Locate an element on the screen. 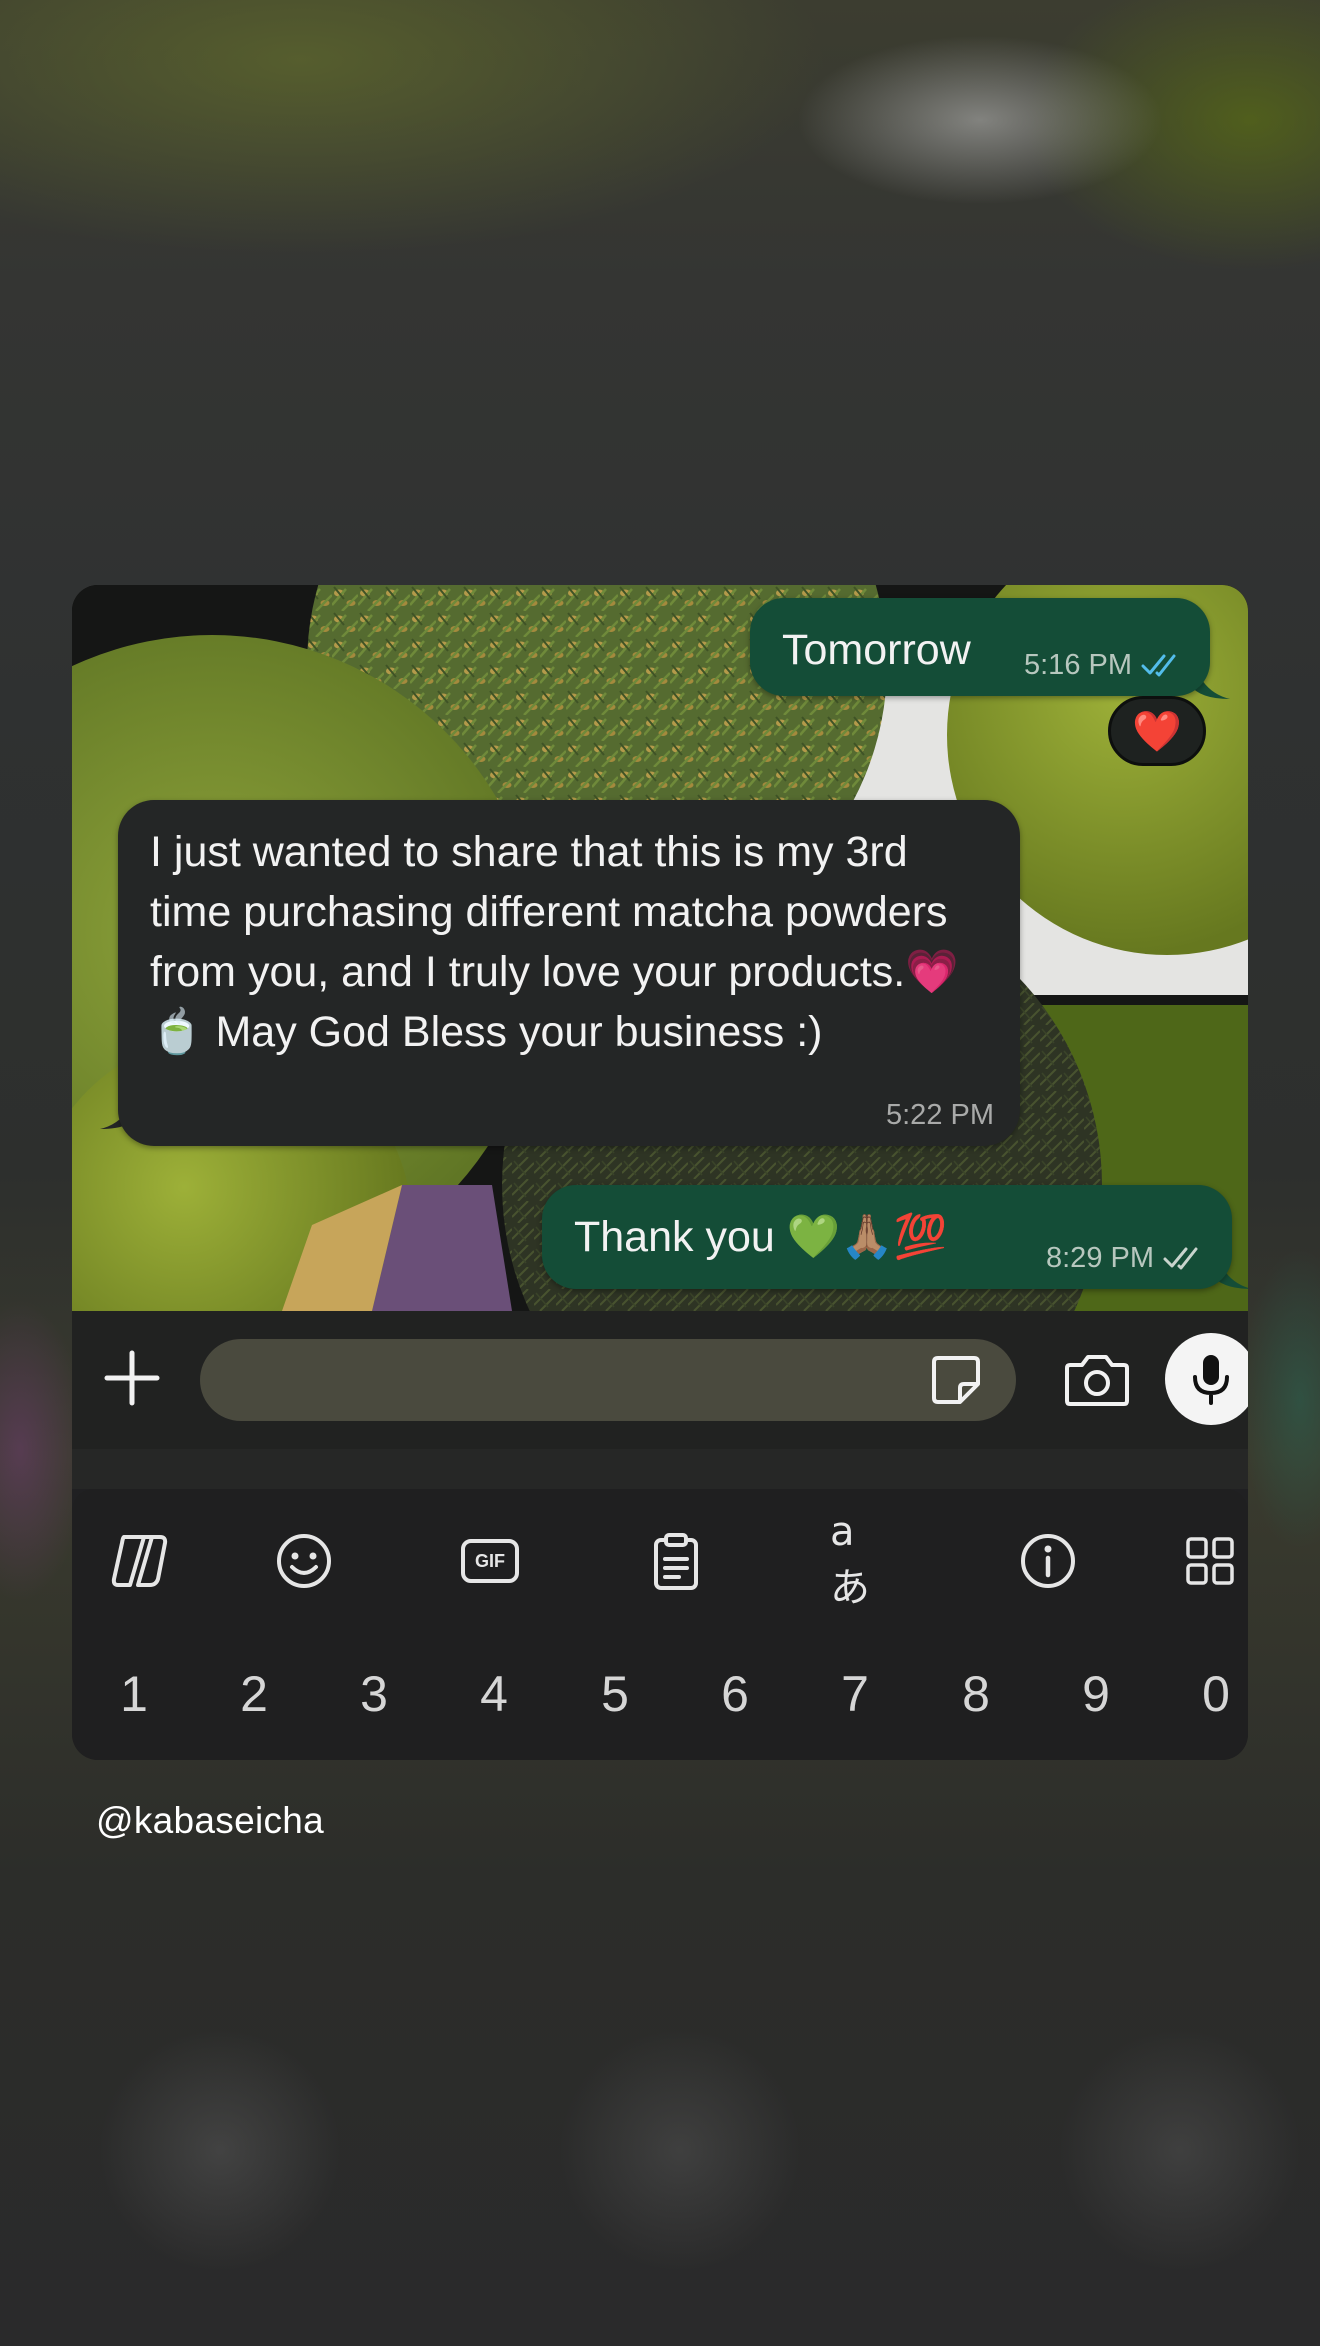 This screenshot has width=1320, height=2346. message-text: Thank you 💚🙏🏽💯 is located at coordinates (761, 1237).